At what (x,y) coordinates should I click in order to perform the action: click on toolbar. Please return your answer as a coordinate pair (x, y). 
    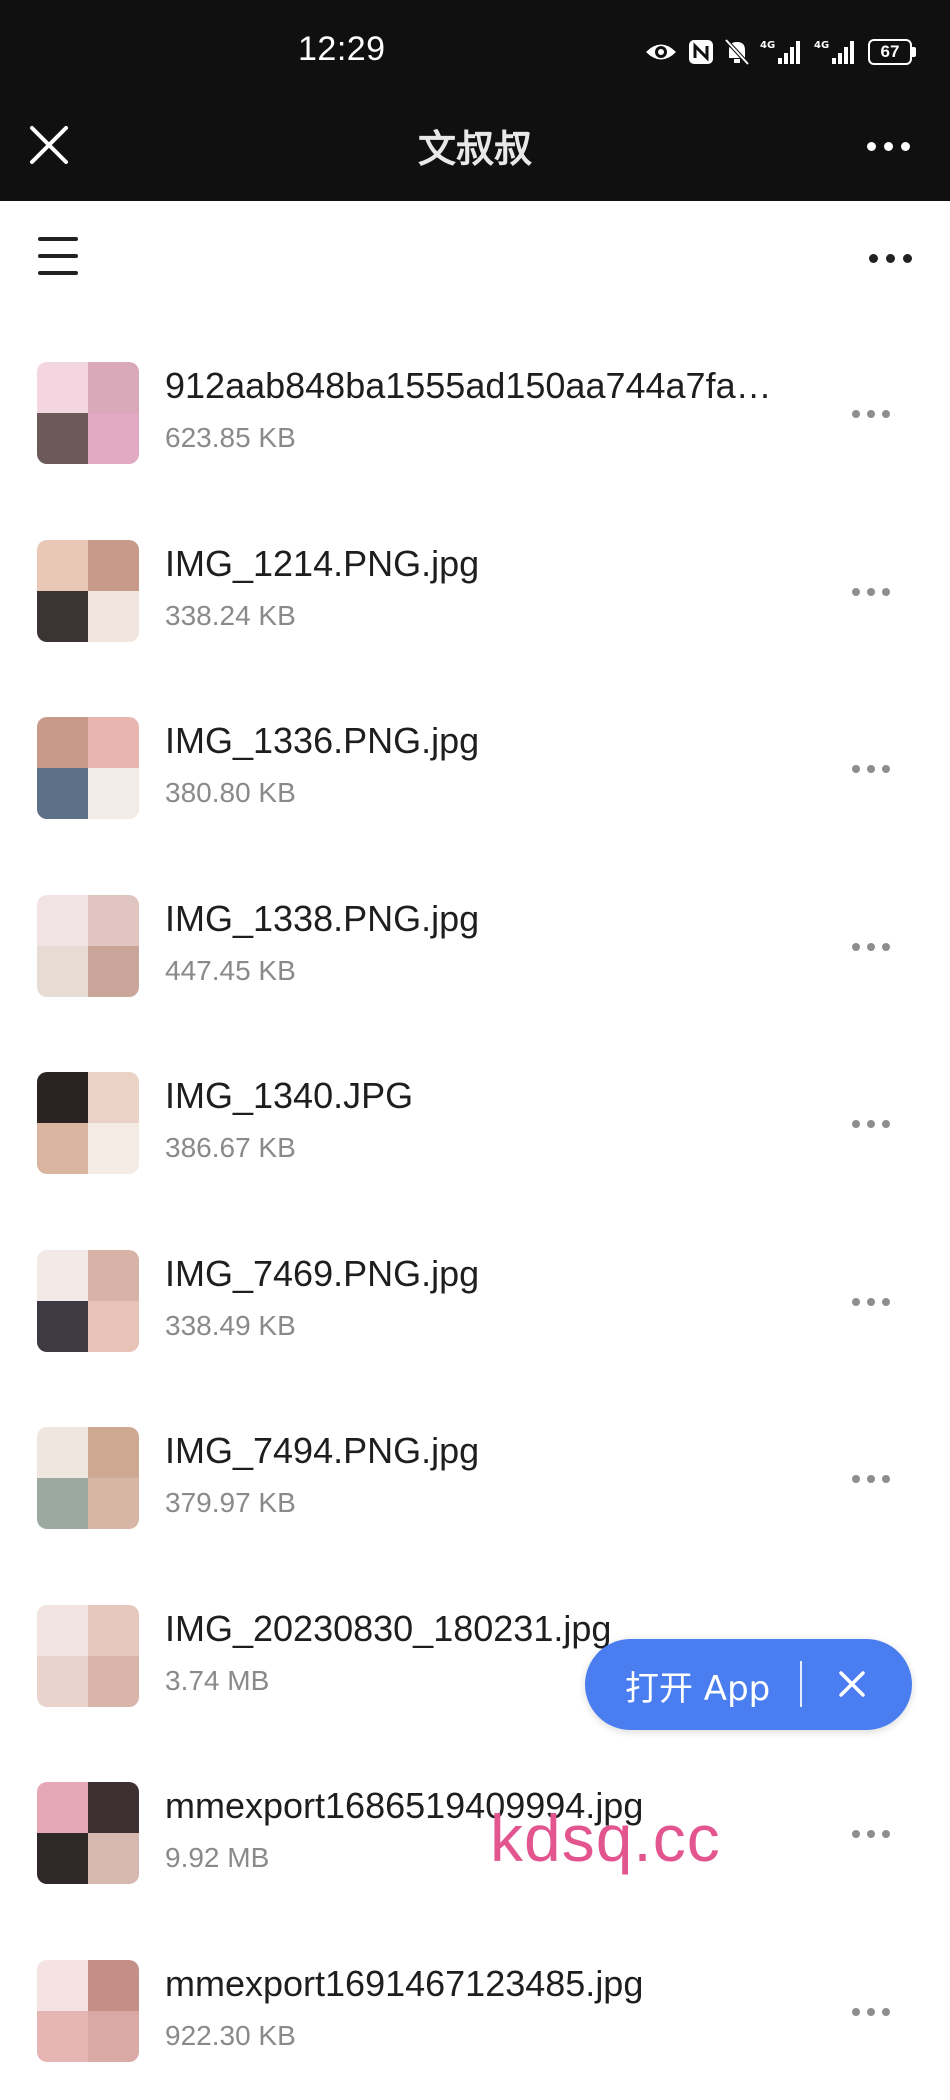
    Looking at the image, I should click on (475, 256).